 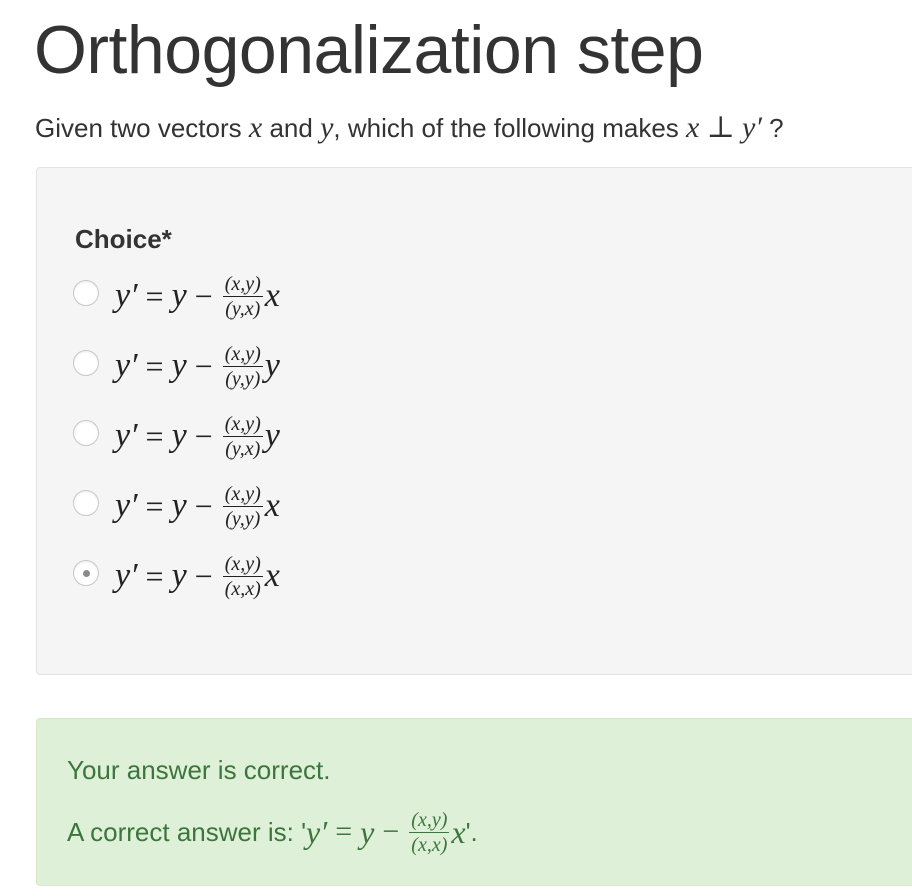 What do you see at coordinates (752, 127) in the screenshot?
I see `perp-y: y′` at bounding box center [752, 127].